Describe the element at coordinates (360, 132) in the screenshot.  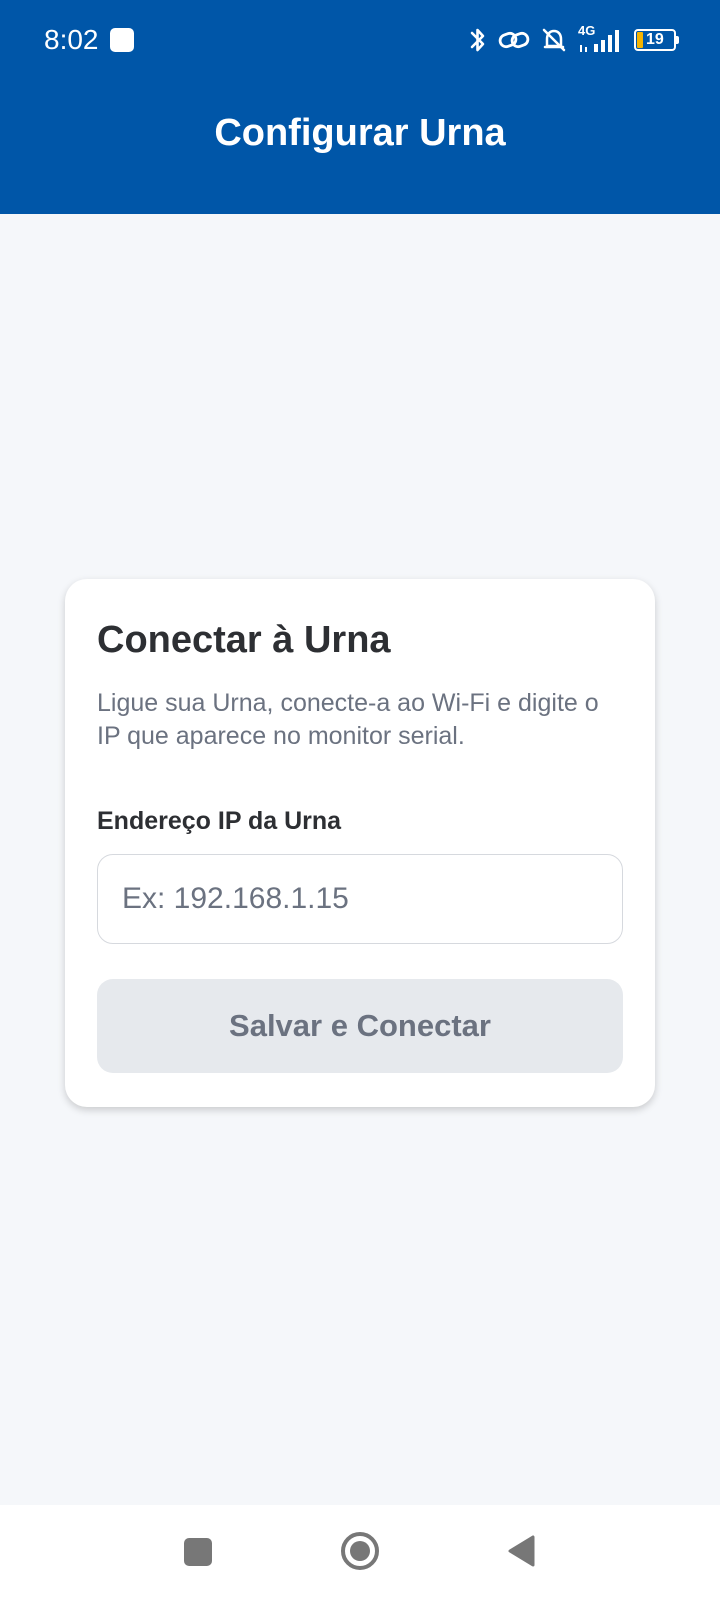
I see `page-title: Configurar Urna` at that location.